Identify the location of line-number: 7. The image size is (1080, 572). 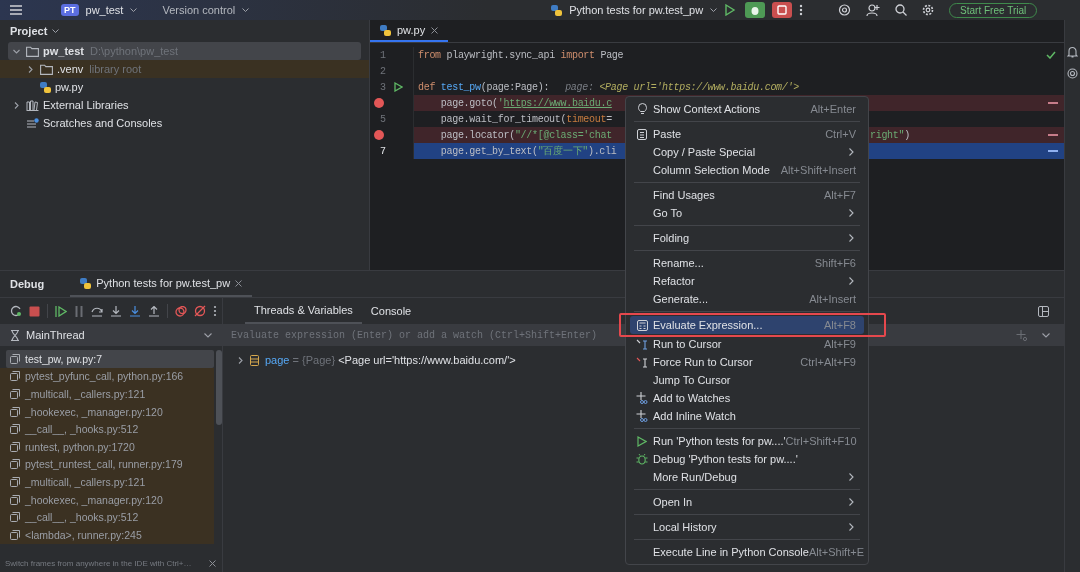
(382, 151).